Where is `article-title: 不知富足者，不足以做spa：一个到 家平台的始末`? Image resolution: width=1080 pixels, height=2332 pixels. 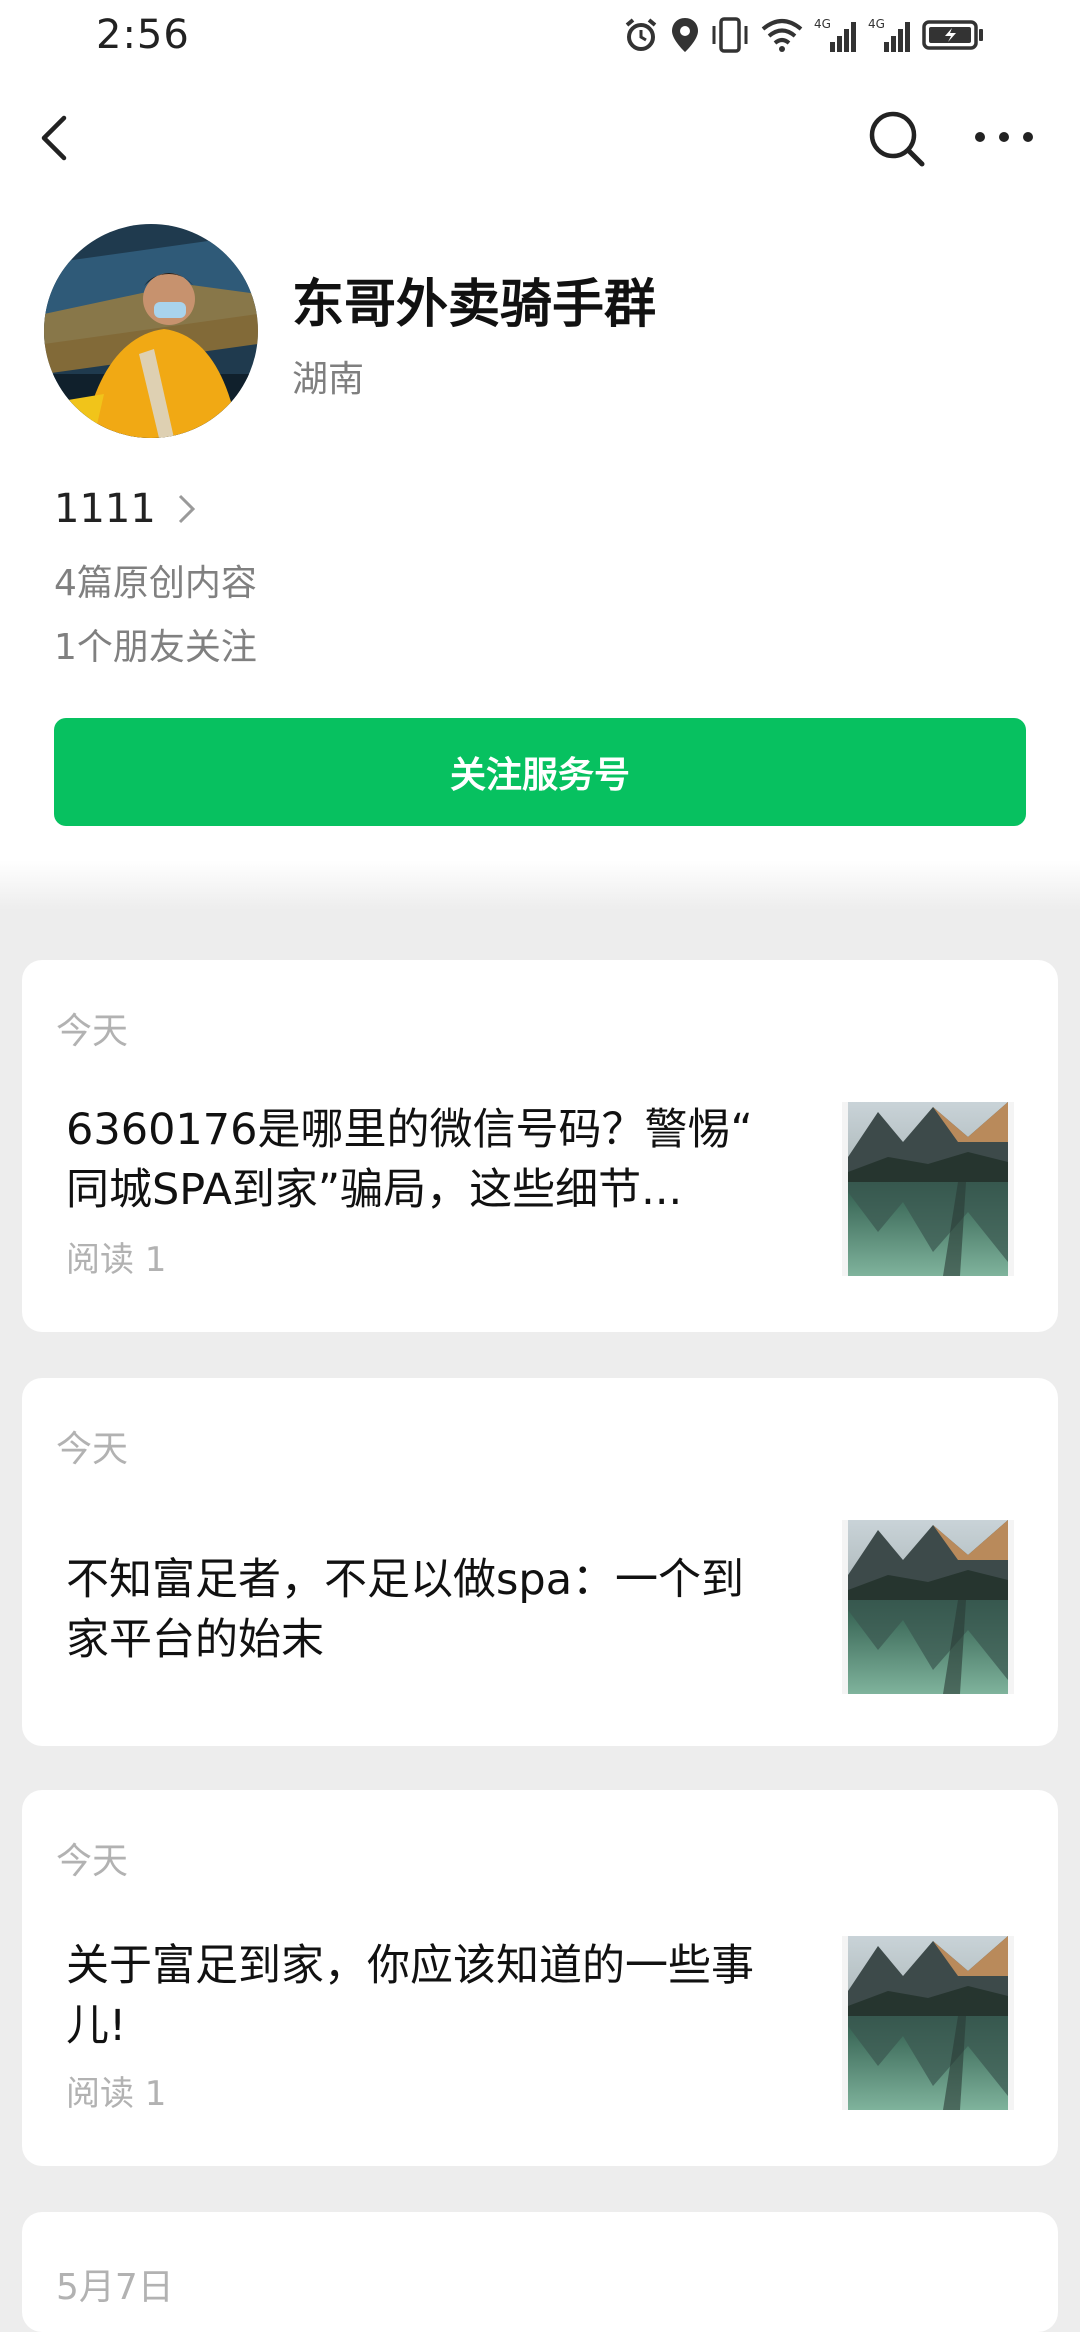
article-title: 不知富足者，不足以做spa：一个到 家平台的始末 is located at coordinates (446, 1610).